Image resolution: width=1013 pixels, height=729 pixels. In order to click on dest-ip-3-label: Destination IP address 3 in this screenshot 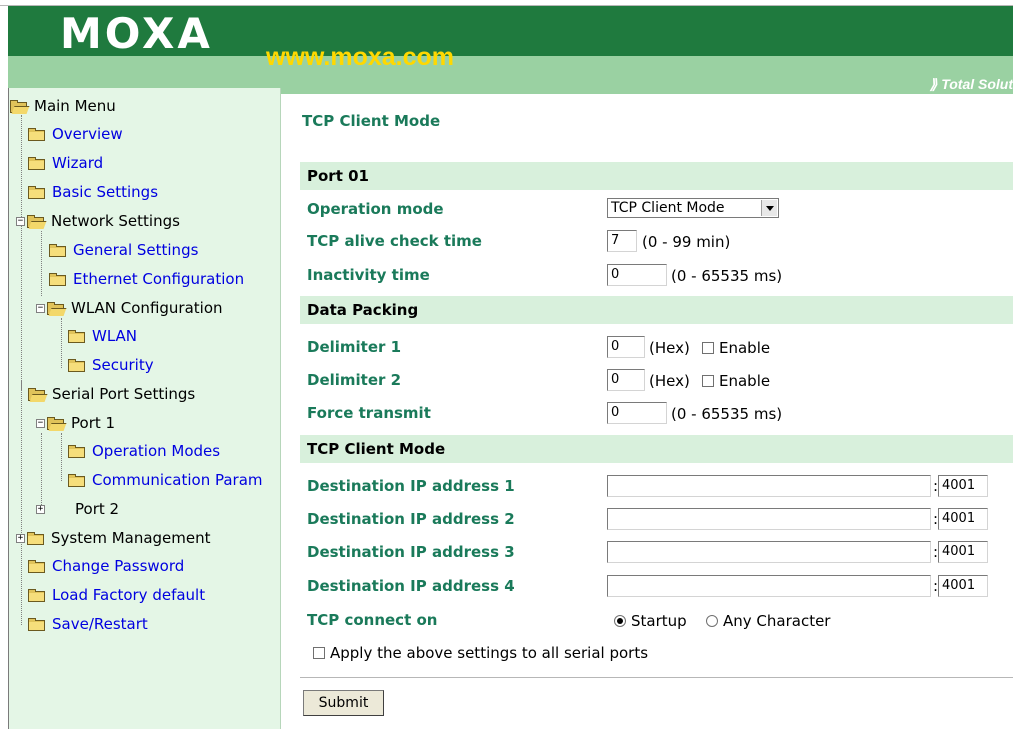, I will do `click(411, 552)`.